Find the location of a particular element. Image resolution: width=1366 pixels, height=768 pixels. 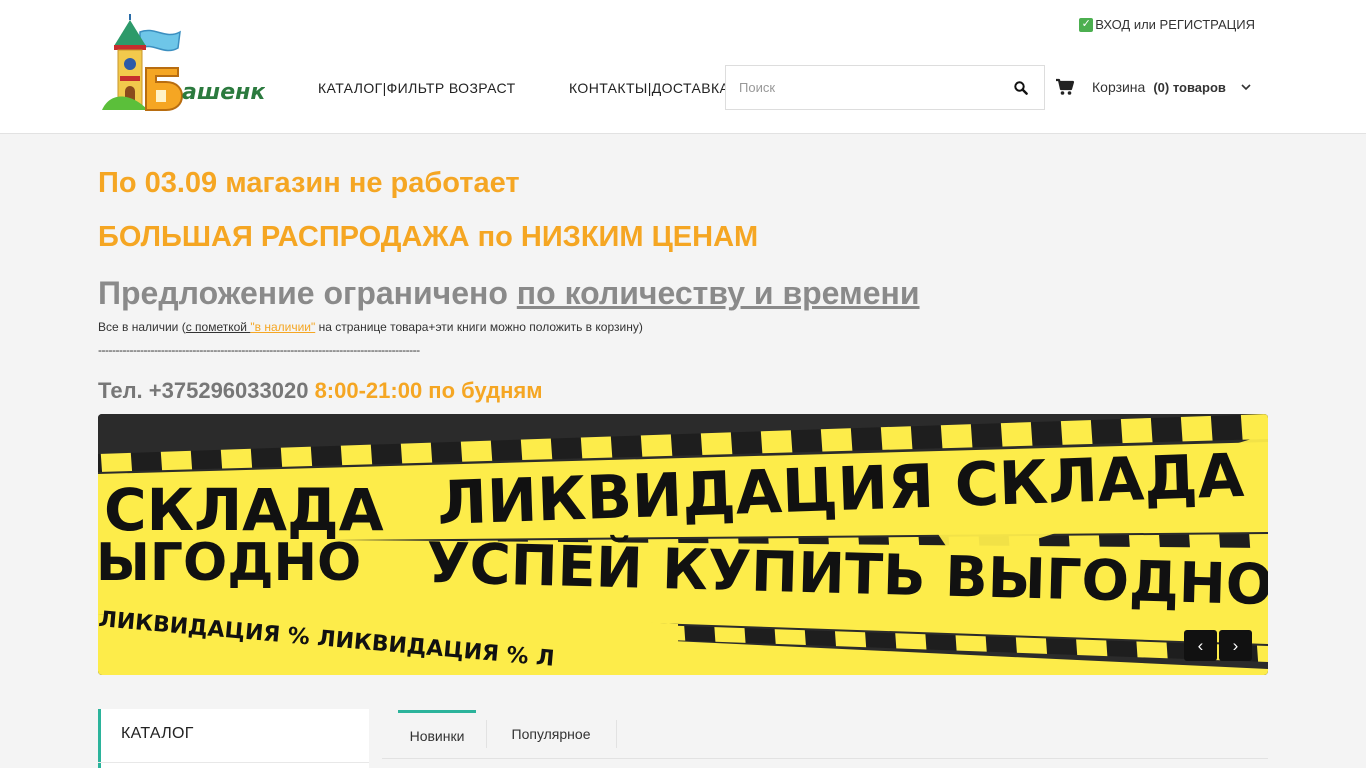

notice-limited-link: по количеству и времени is located at coordinates (718, 293).